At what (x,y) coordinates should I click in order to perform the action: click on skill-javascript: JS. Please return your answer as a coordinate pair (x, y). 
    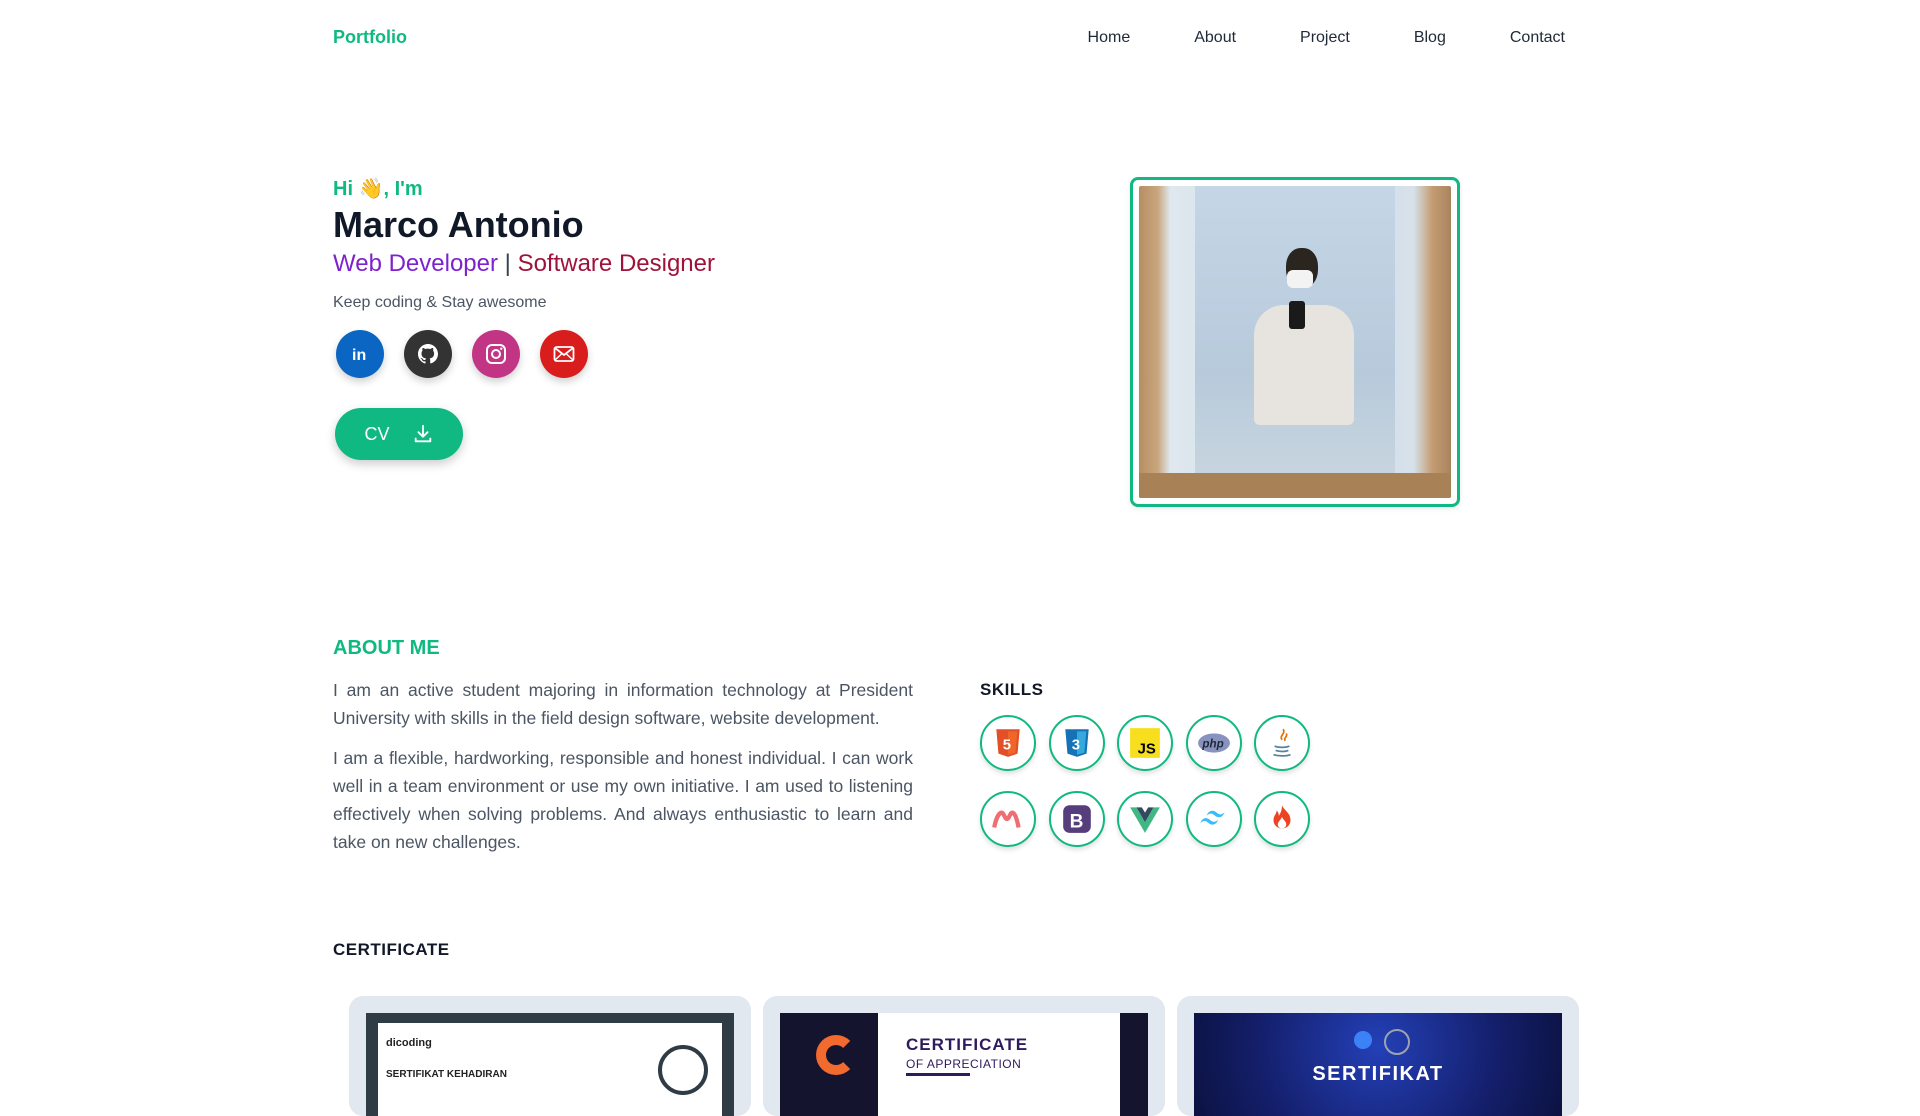
    Looking at the image, I should click on (1145, 743).